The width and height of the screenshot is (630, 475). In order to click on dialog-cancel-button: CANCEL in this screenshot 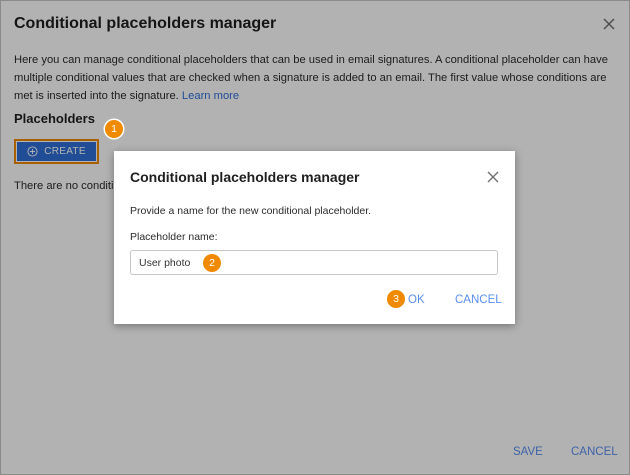, I will do `click(478, 300)`.